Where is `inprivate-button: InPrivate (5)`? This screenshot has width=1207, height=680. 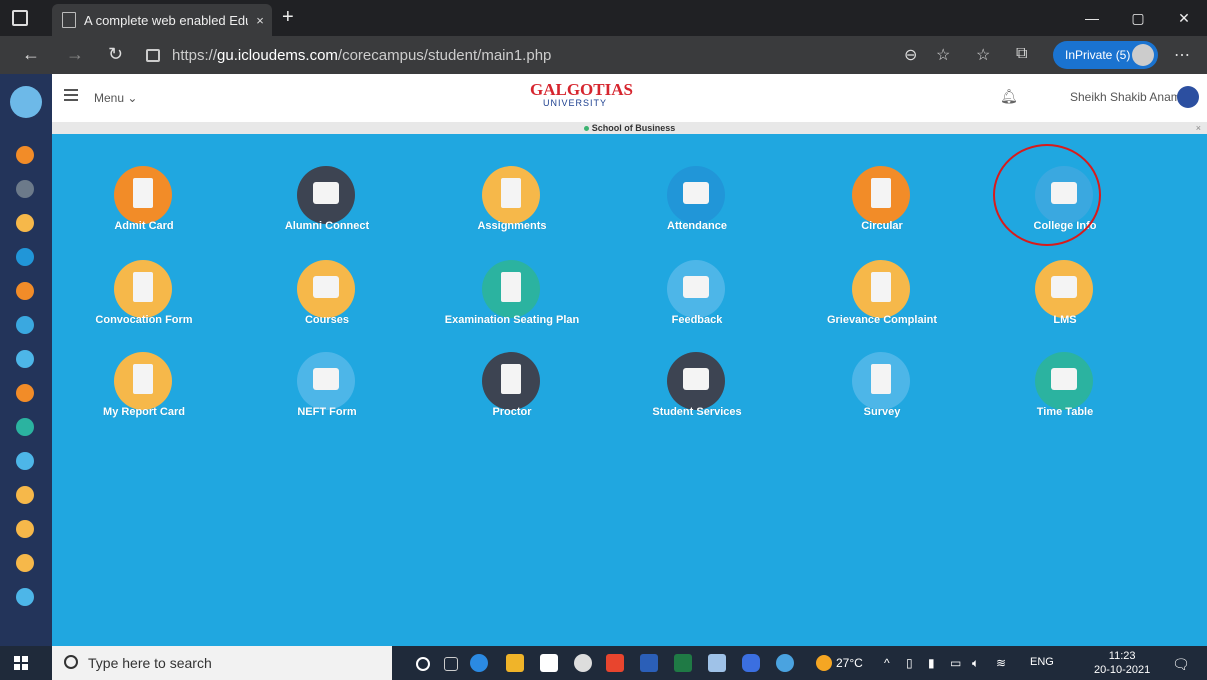 inprivate-button: InPrivate (5) is located at coordinates (1105, 55).